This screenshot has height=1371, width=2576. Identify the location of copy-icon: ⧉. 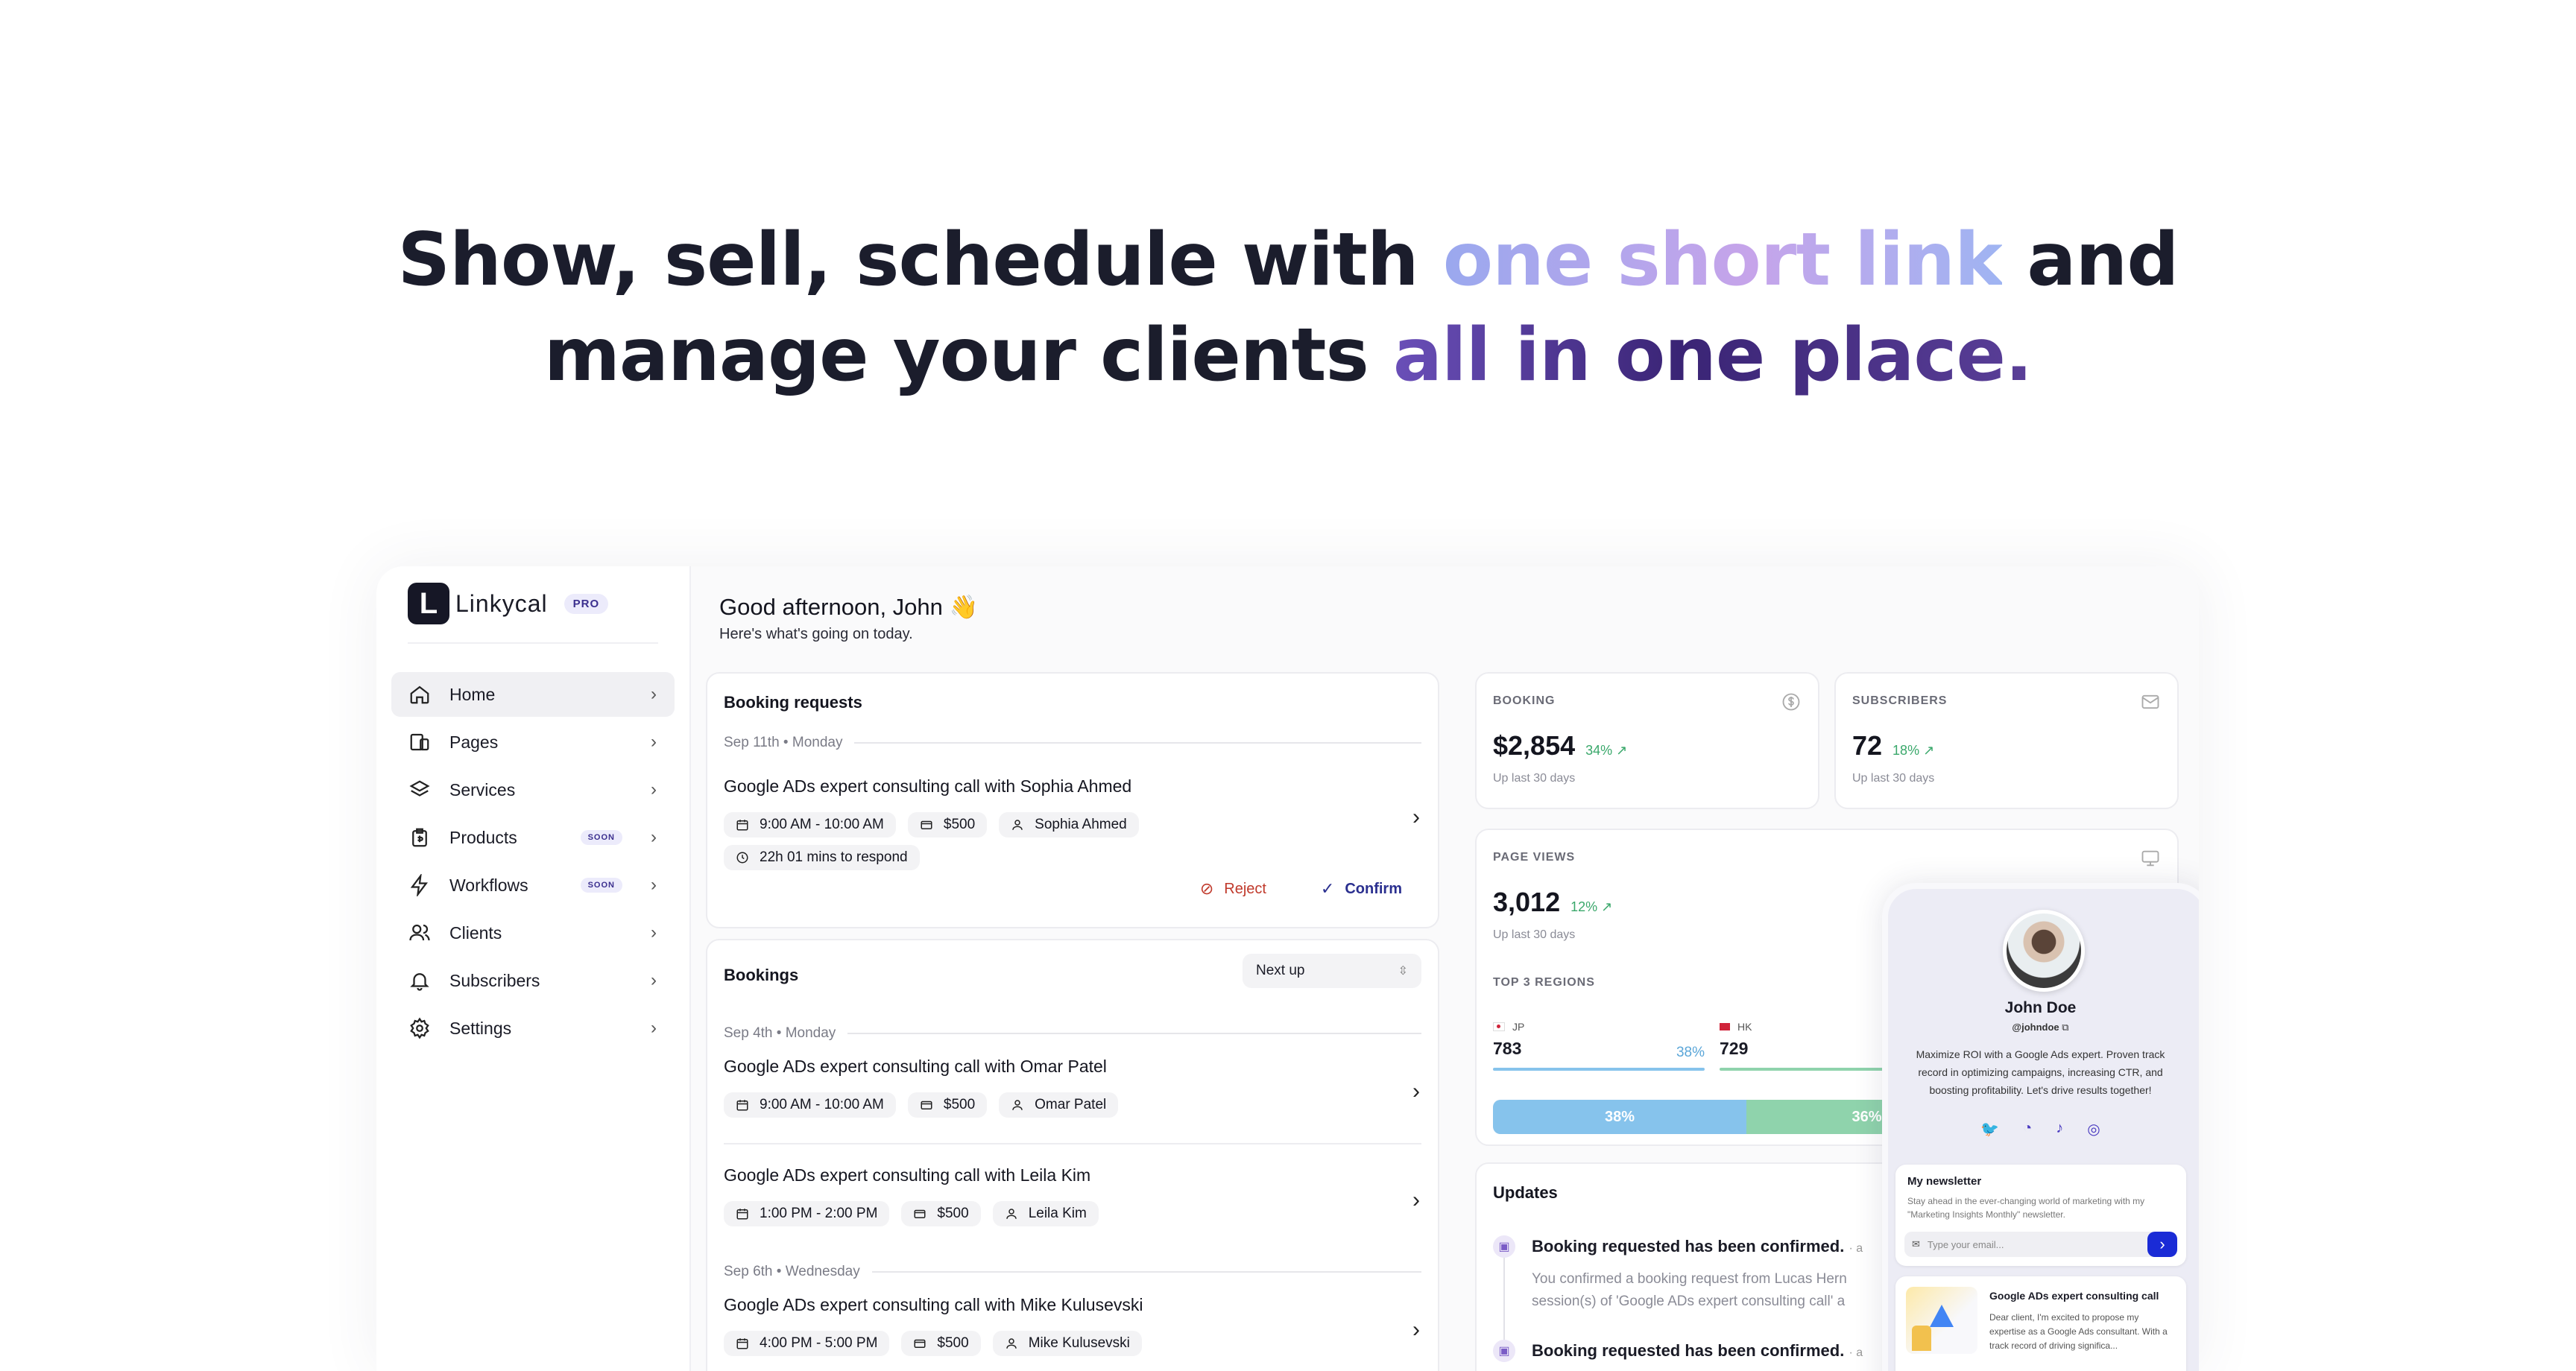
(2065, 1027).